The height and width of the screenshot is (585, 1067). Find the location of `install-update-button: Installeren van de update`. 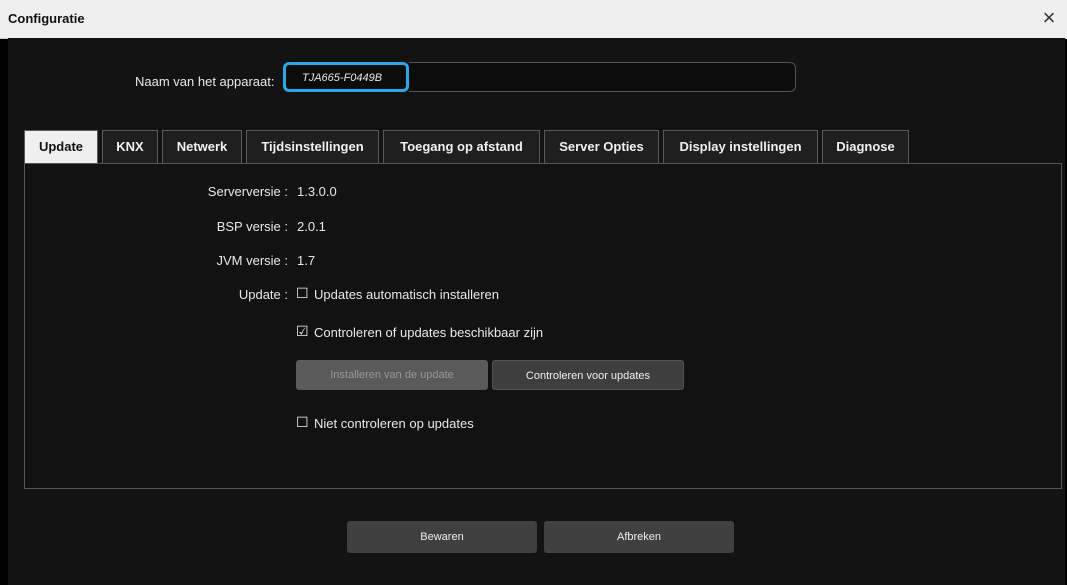

install-update-button: Installeren van de update is located at coordinates (392, 375).